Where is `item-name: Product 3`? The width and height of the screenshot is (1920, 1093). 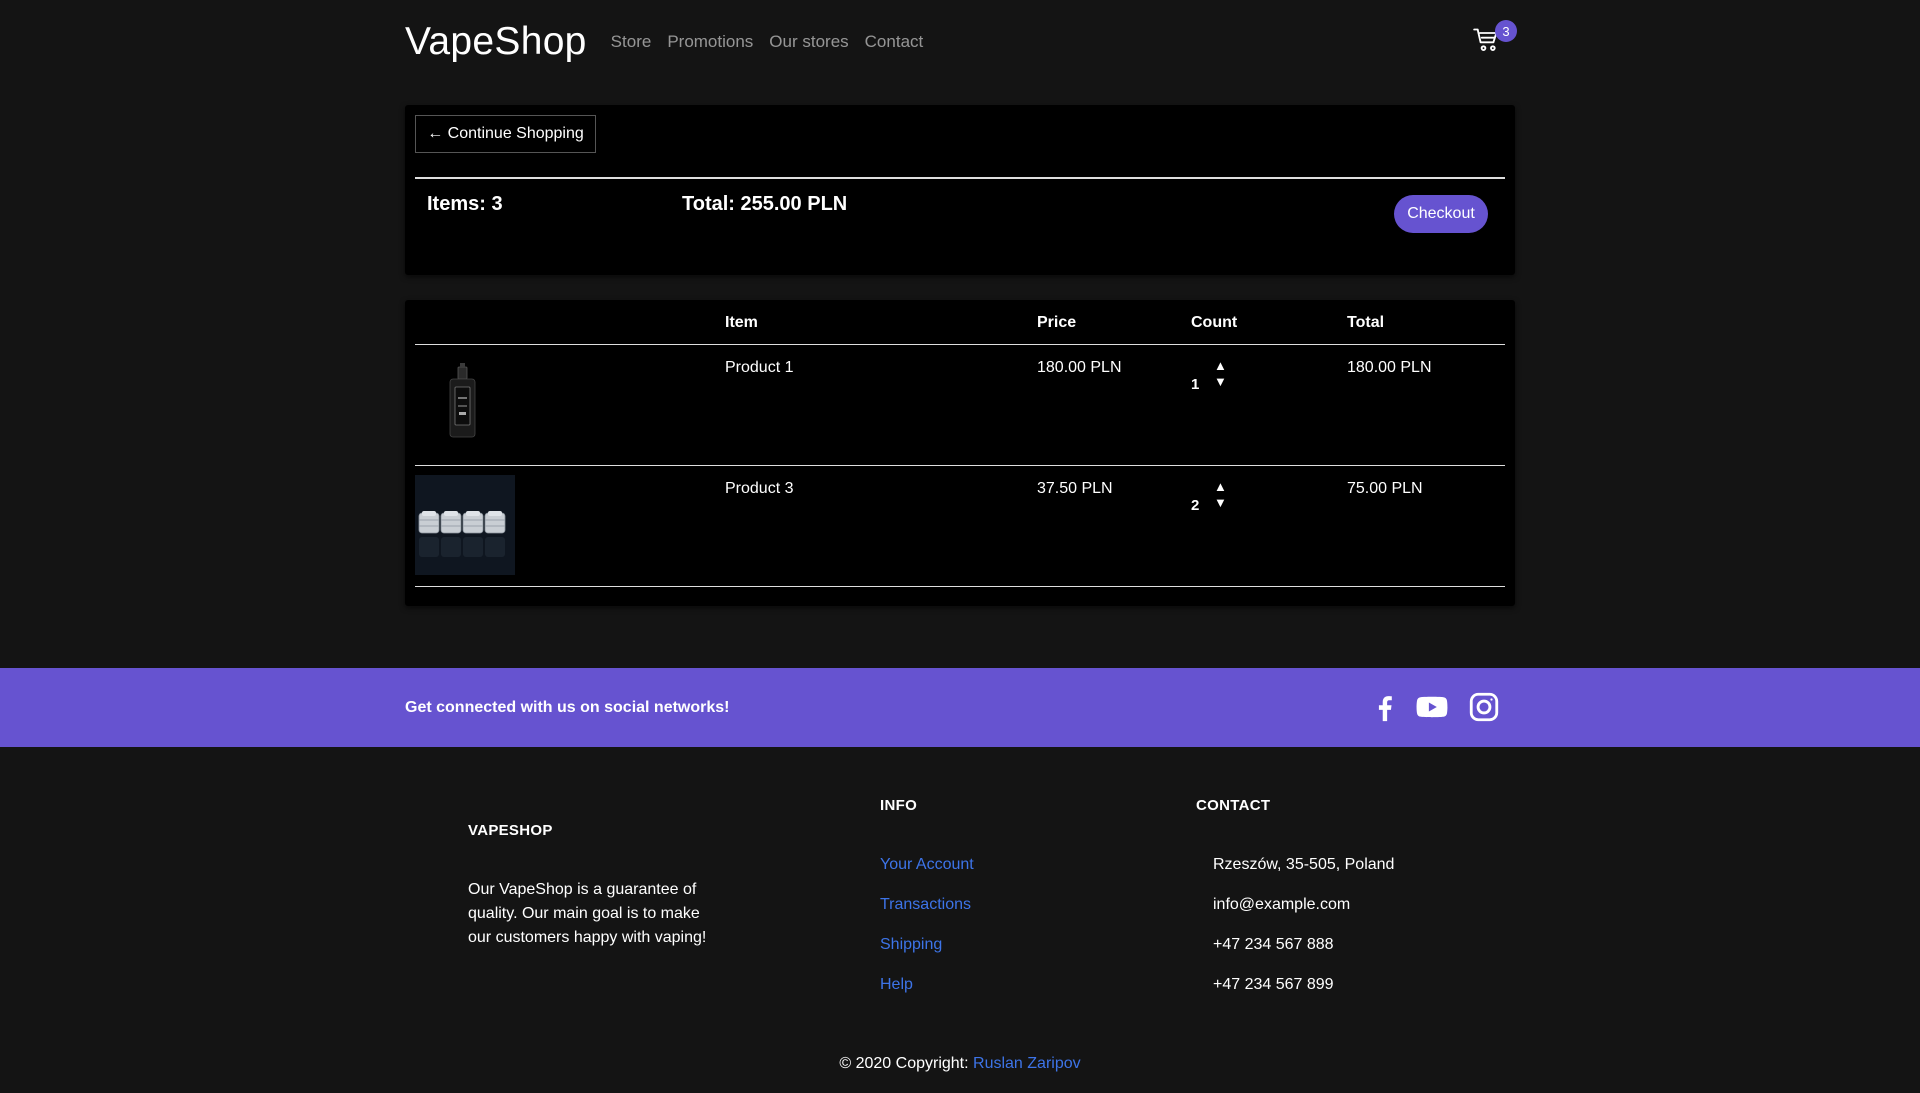
item-name: Product 3 is located at coordinates (759, 489).